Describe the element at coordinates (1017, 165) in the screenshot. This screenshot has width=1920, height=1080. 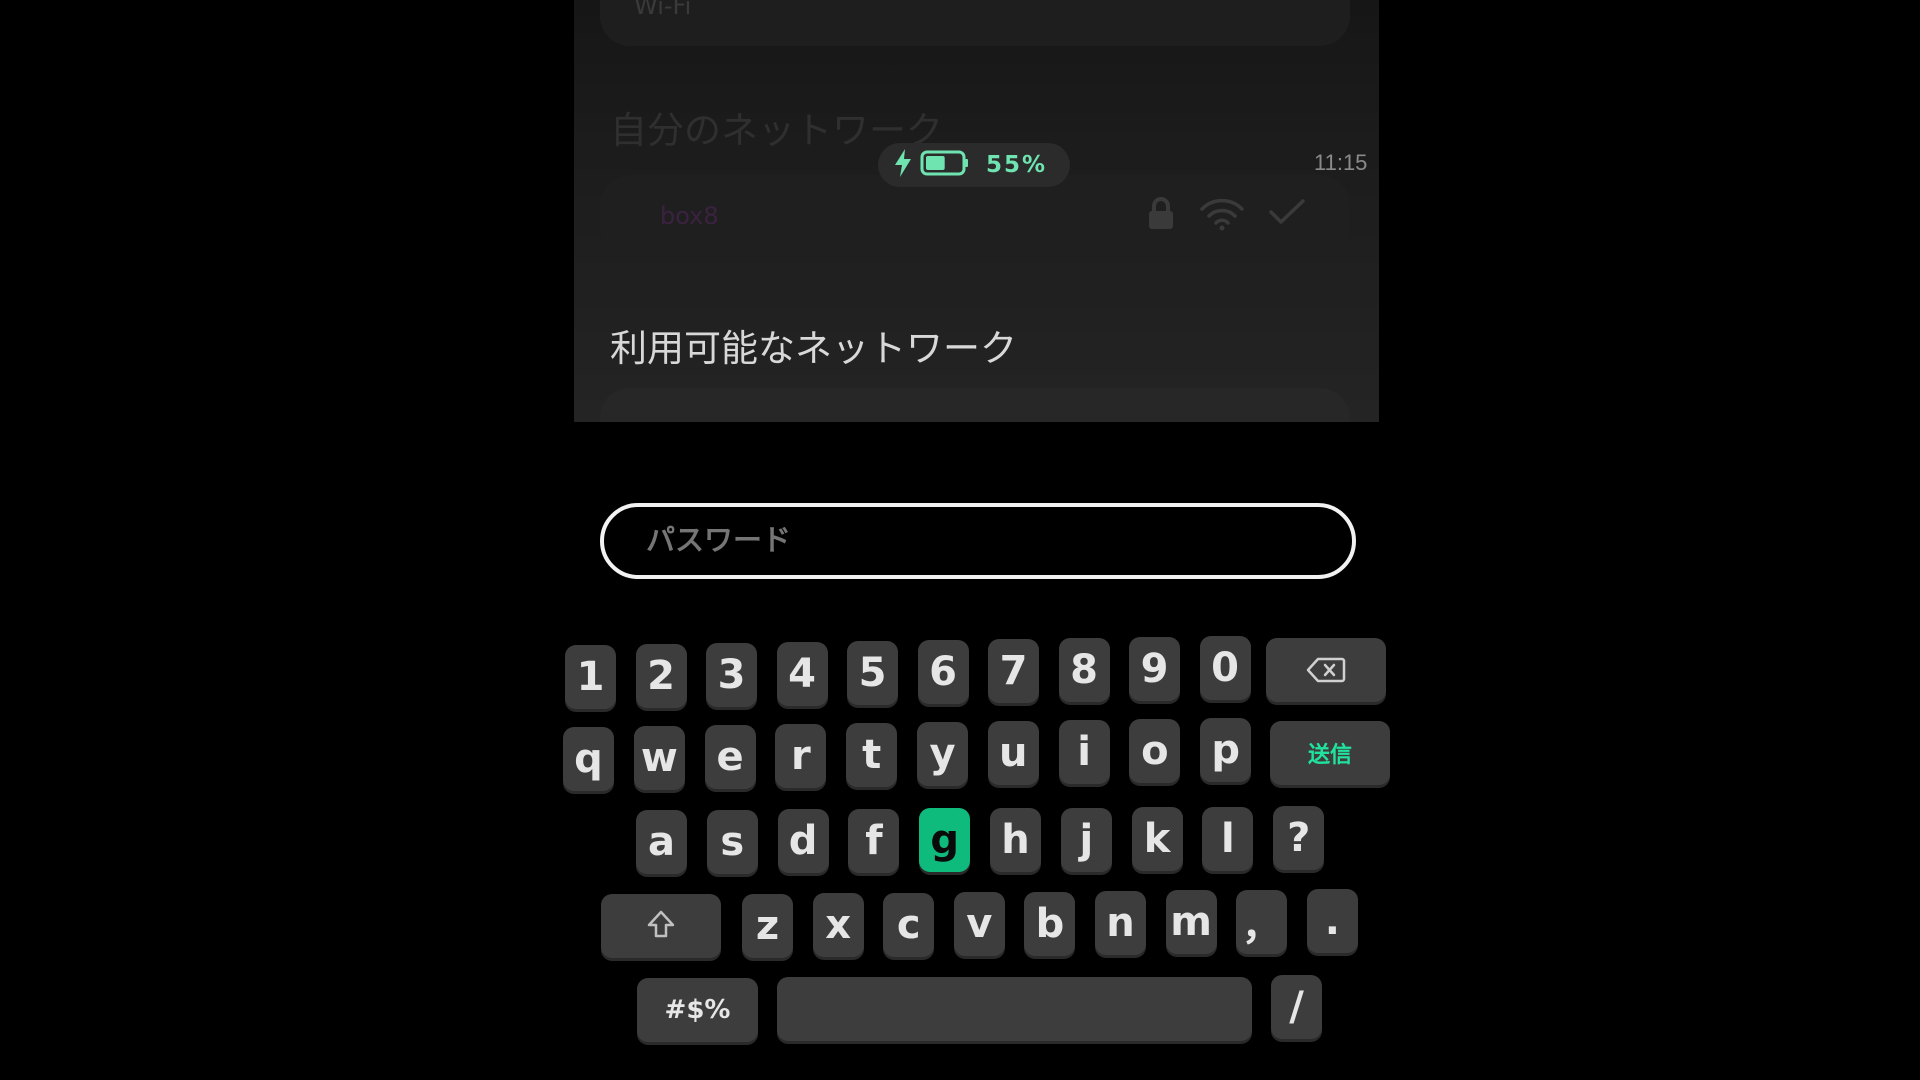
I see `battery-percent: 55%` at that location.